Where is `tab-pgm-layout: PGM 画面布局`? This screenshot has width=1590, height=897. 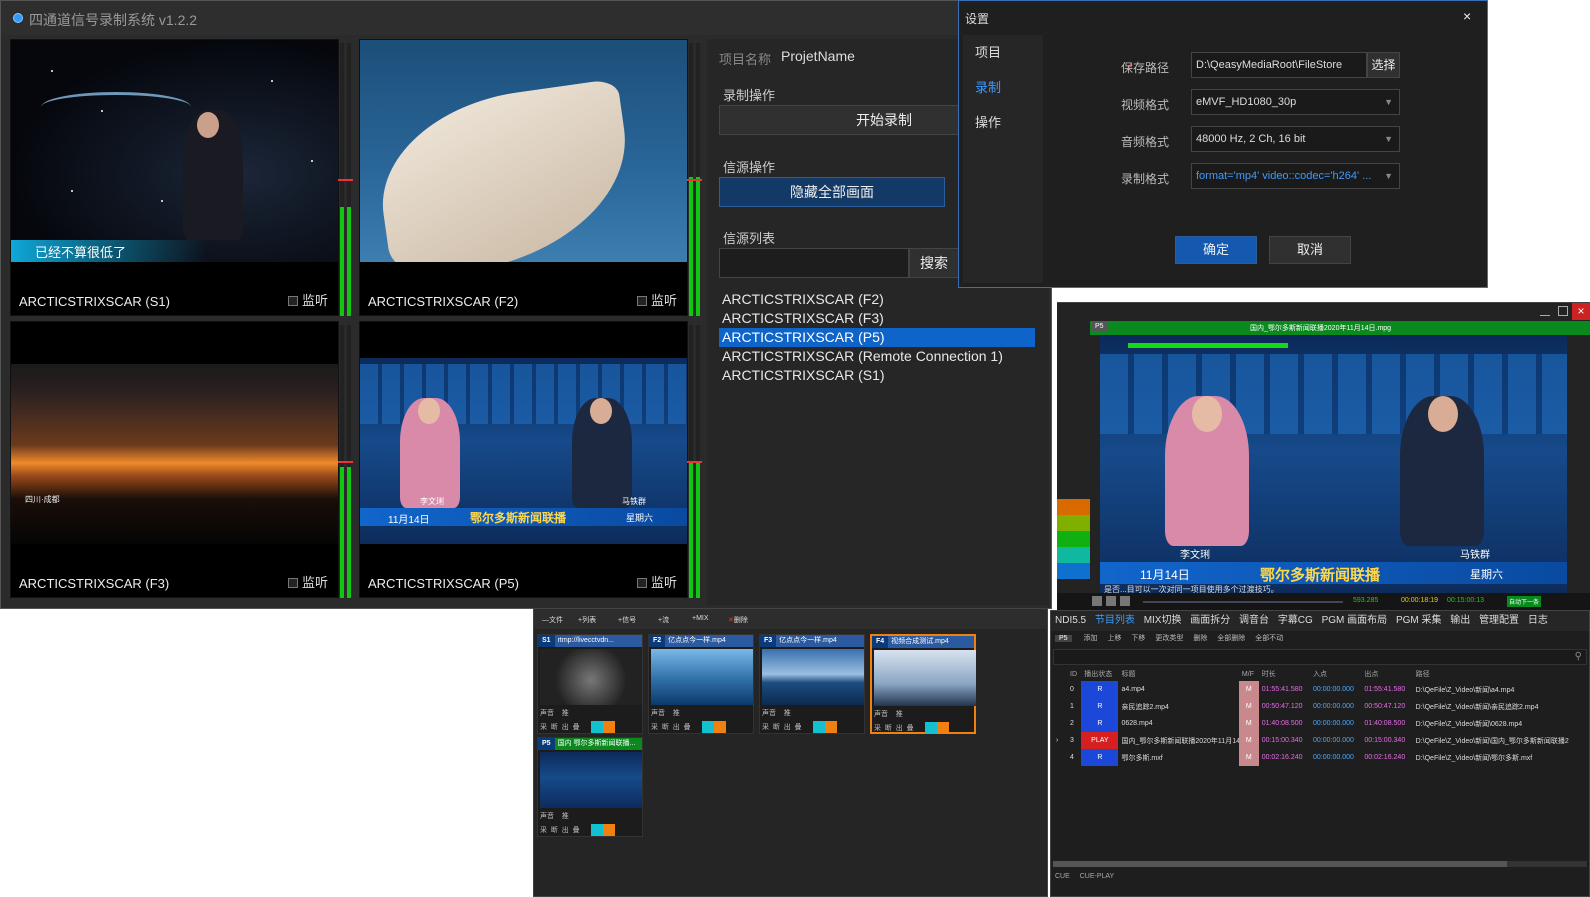
tab-pgm-layout: PGM 画面布局 is located at coordinates (1355, 620).